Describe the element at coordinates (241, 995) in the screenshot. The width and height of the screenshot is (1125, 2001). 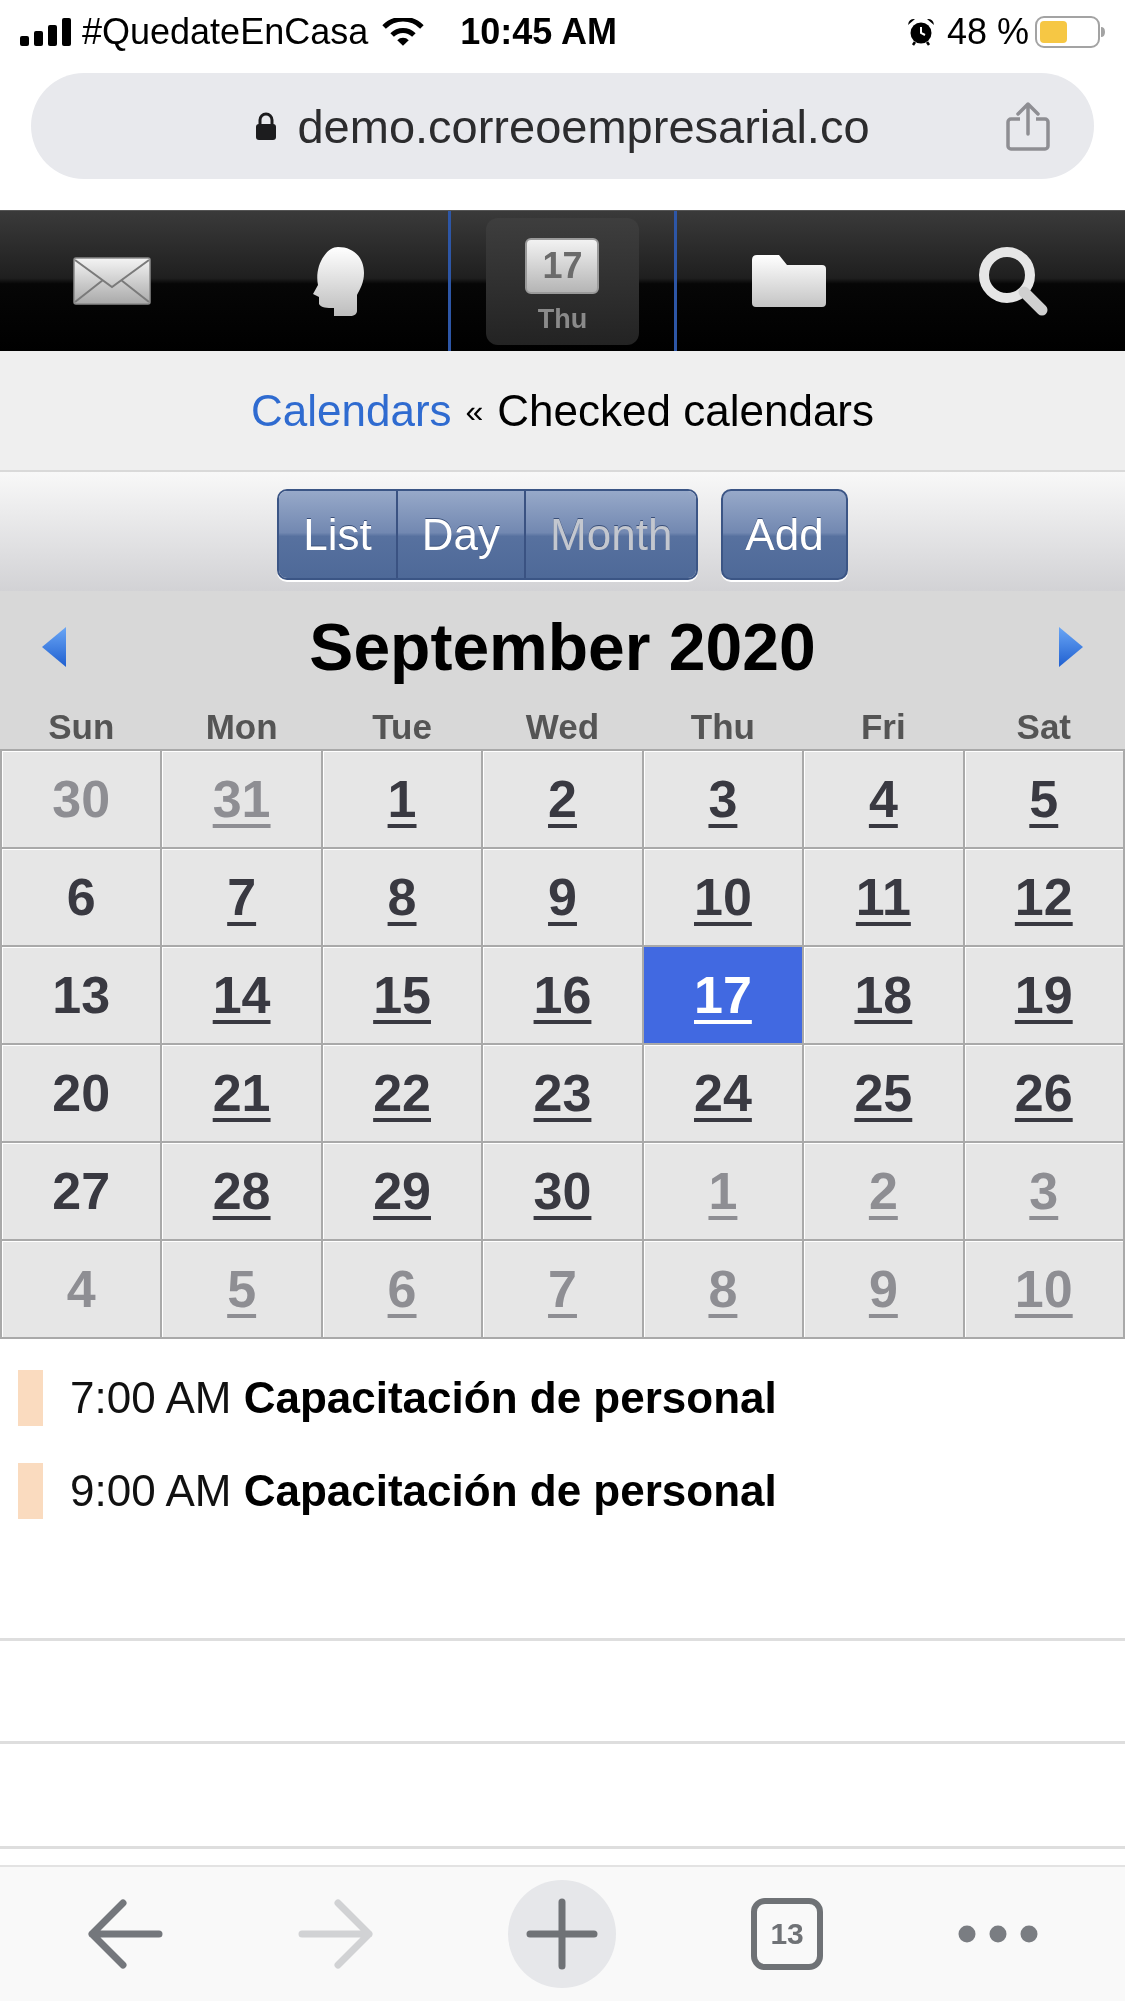
I see `day-cell: 14` at that location.